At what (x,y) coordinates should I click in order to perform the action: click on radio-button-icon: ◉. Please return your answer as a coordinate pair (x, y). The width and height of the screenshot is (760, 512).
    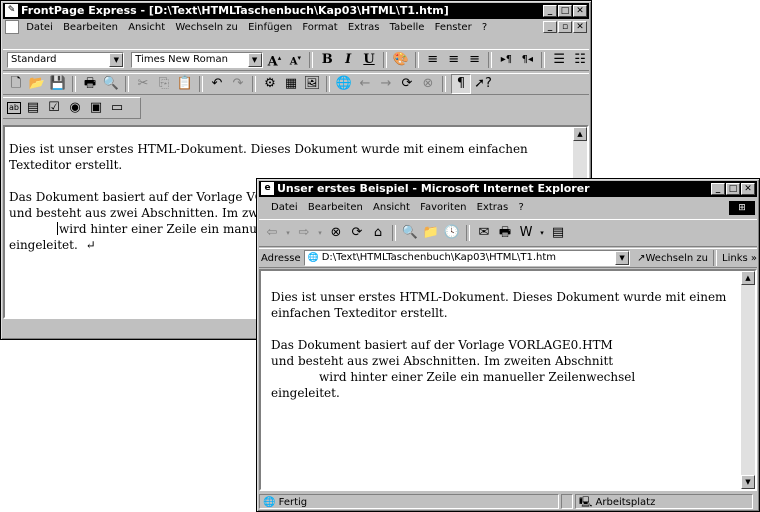
    Looking at the image, I should click on (75, 108).